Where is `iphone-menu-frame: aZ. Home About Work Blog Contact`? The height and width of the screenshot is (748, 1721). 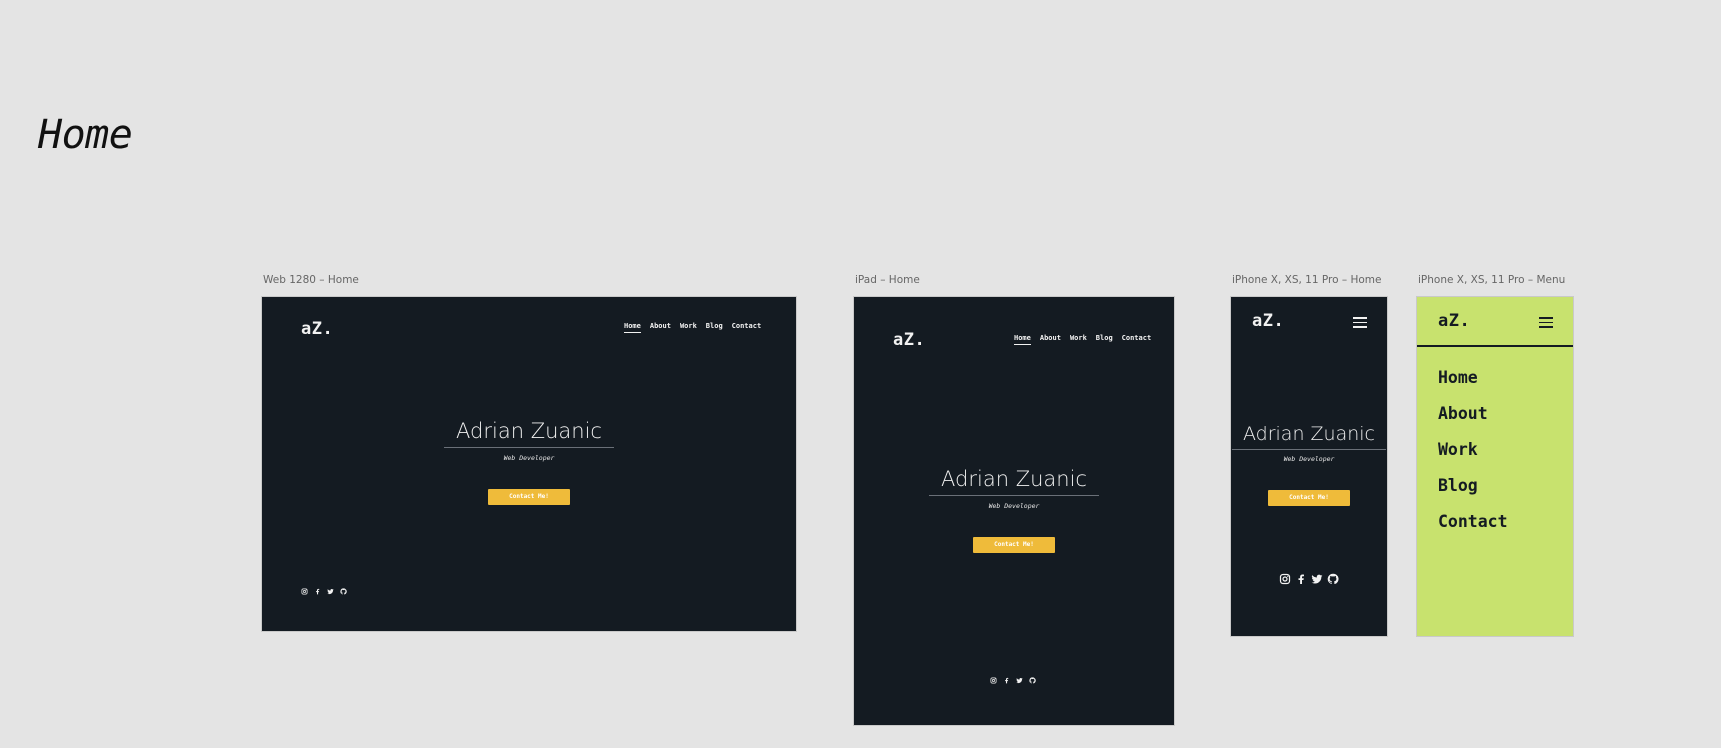 iphone-menu-frame: aZ. Home About Work Blog Contact is located at coordinates (1495, 466).